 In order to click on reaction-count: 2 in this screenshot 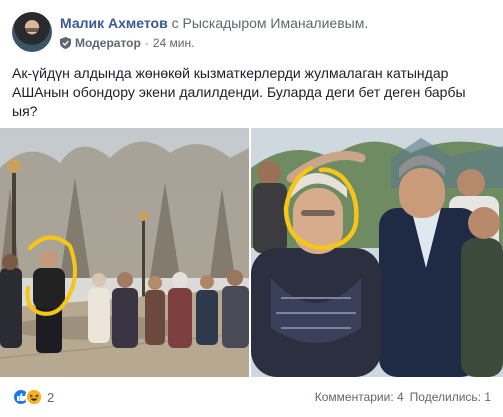, I will do `click(51, 397)`.